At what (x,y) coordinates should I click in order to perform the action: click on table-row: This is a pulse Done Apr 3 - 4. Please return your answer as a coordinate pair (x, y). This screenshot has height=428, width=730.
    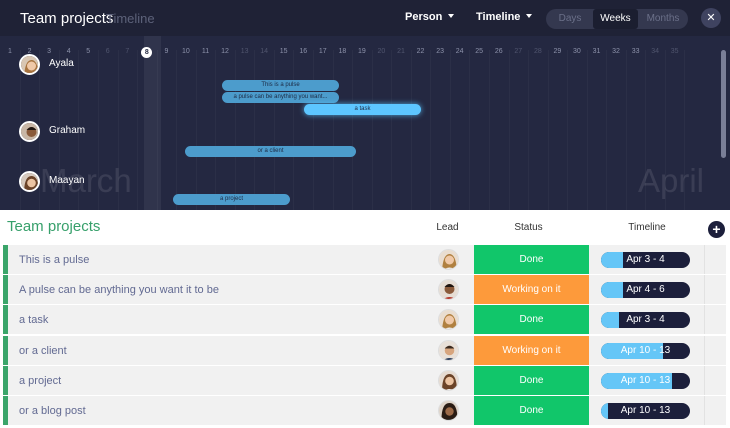
    Looking at the image, I should click on (364, 259).